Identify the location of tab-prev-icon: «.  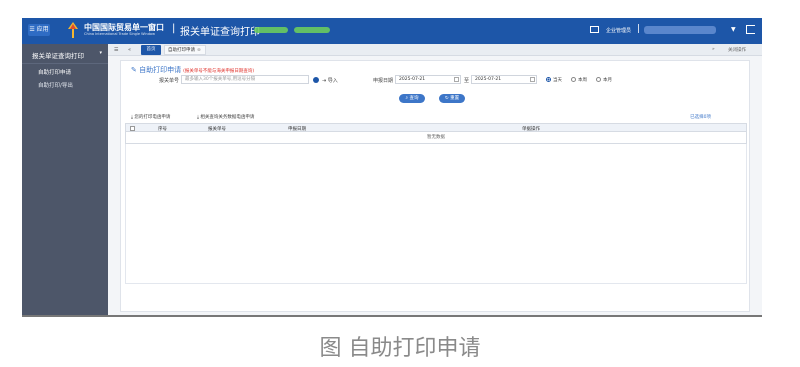
(129, 50).